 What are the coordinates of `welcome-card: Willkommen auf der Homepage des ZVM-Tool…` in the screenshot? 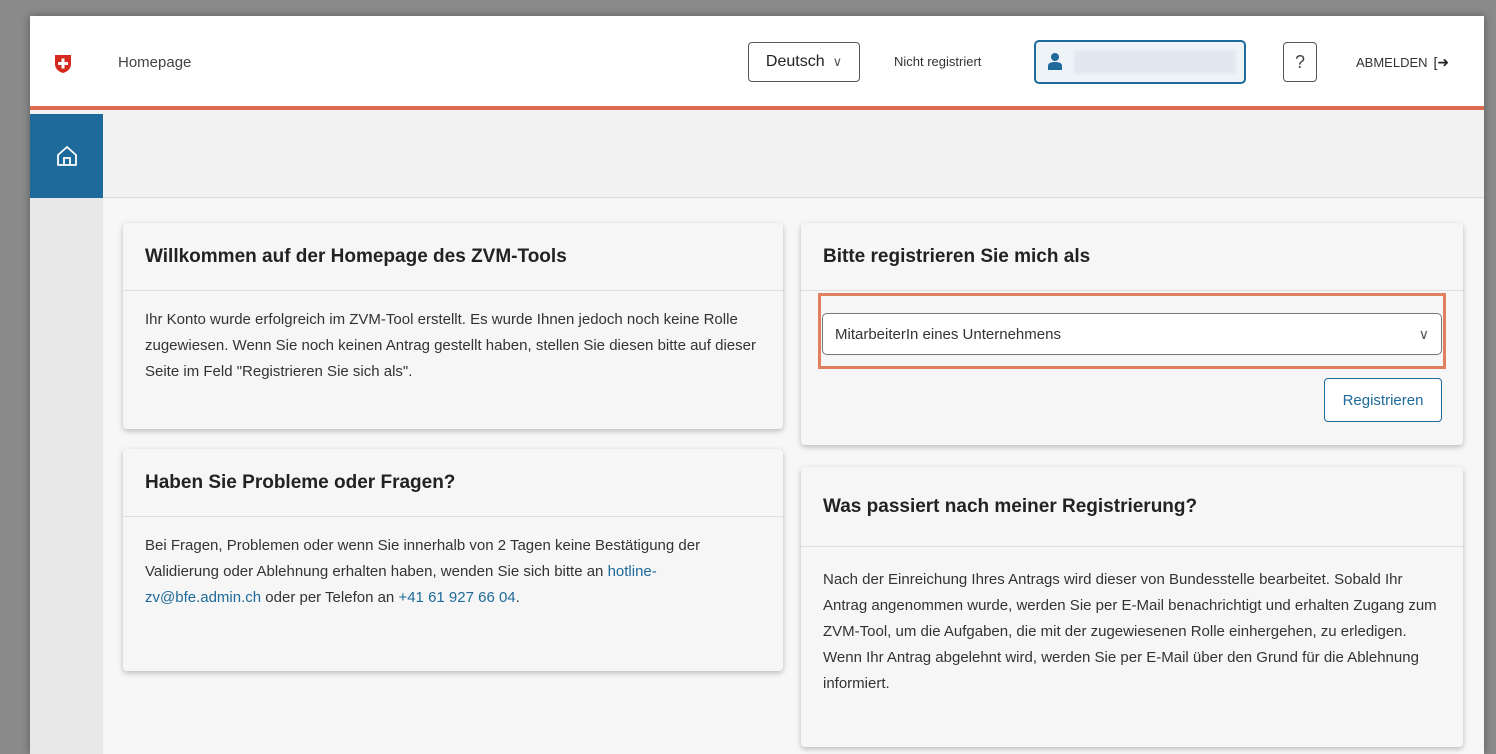 It's located at (453, 326).